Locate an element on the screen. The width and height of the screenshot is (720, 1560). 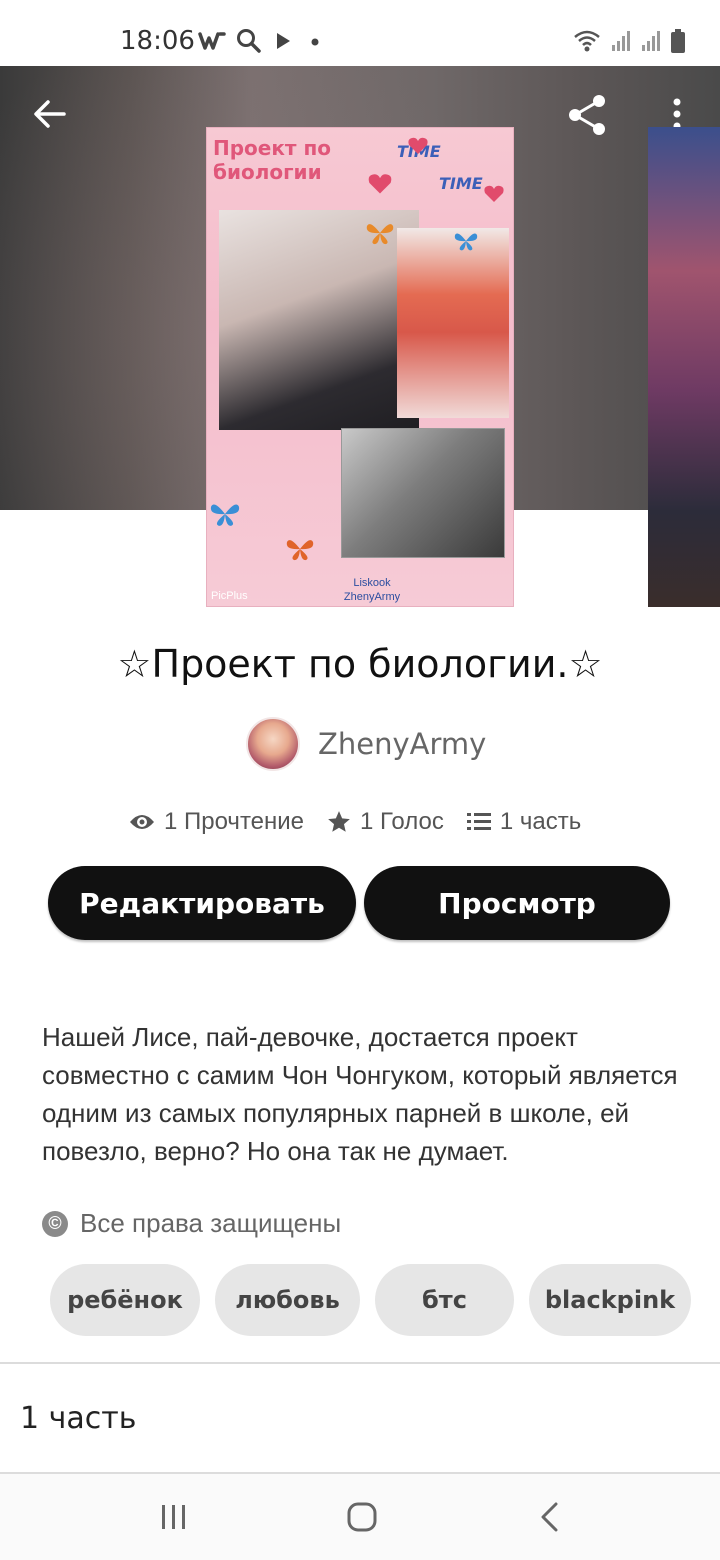
cover-time-label-2: TIME is located at coordinates (461, 183).